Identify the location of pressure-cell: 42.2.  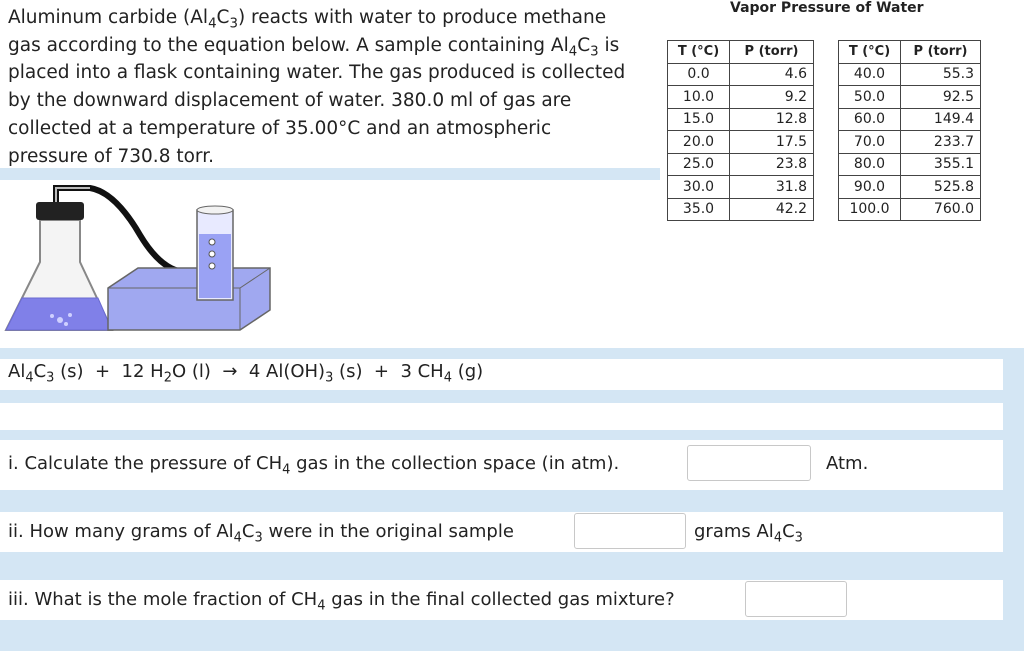
(771, 209).